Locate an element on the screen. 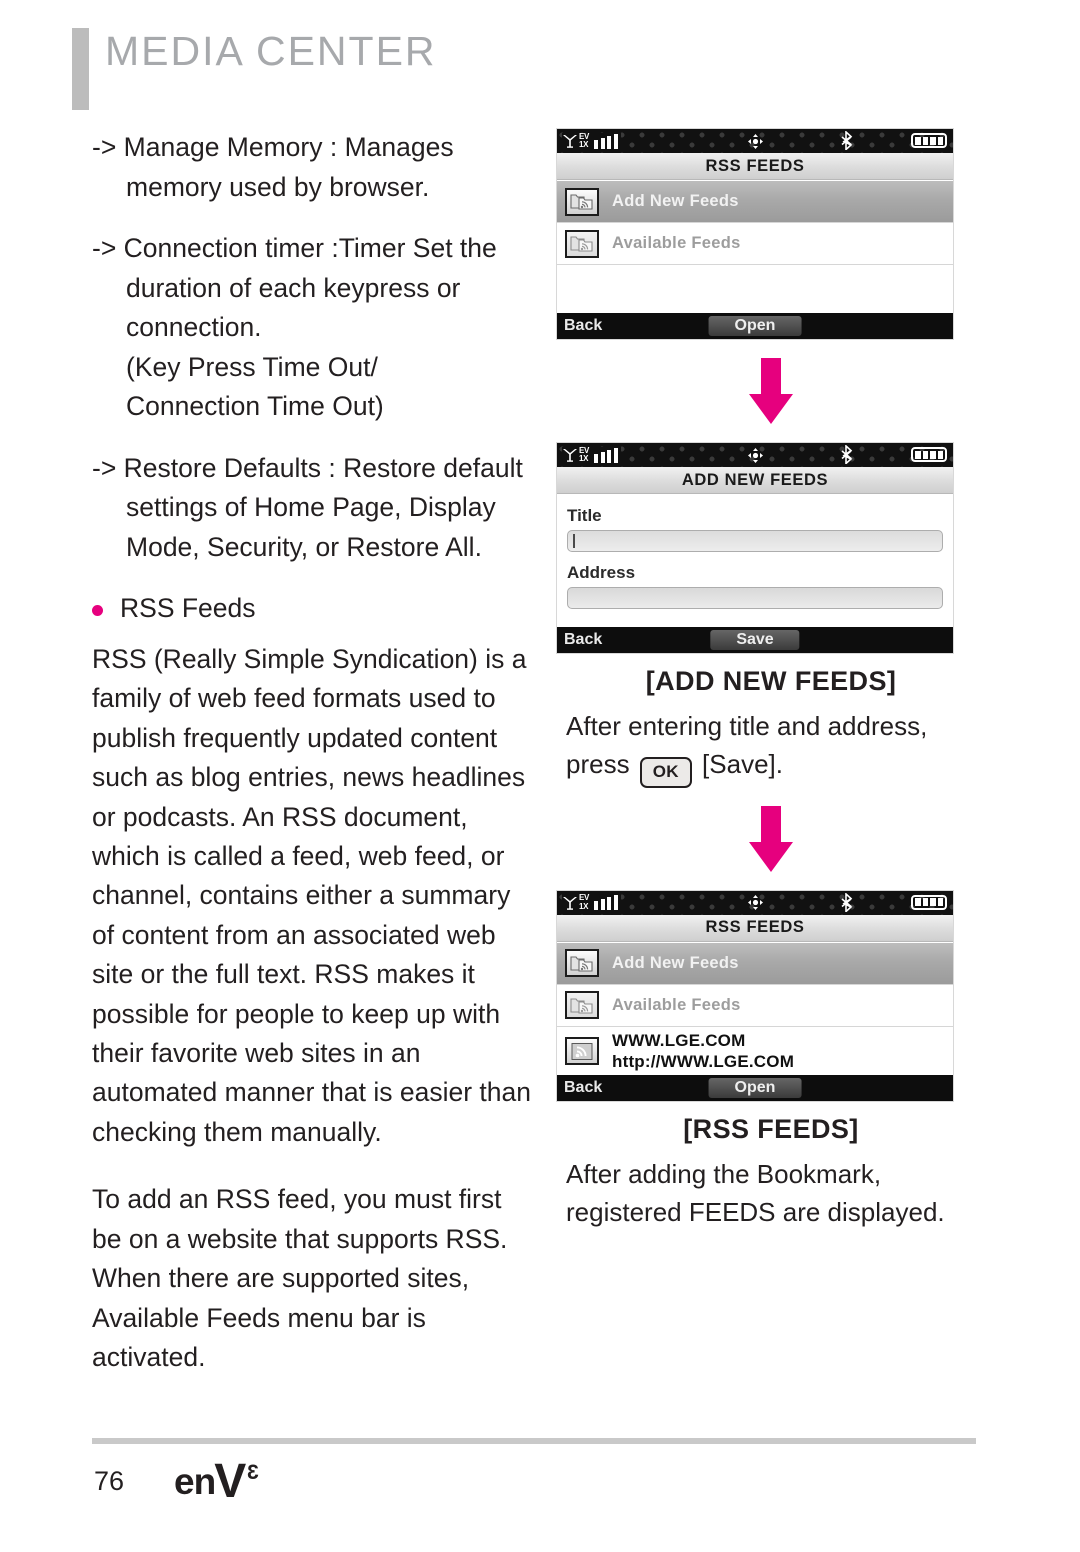 The width and height of the screenshot is (1080, 1552). list-item-label: Add New Feeds is located at coordinates (675, 201).